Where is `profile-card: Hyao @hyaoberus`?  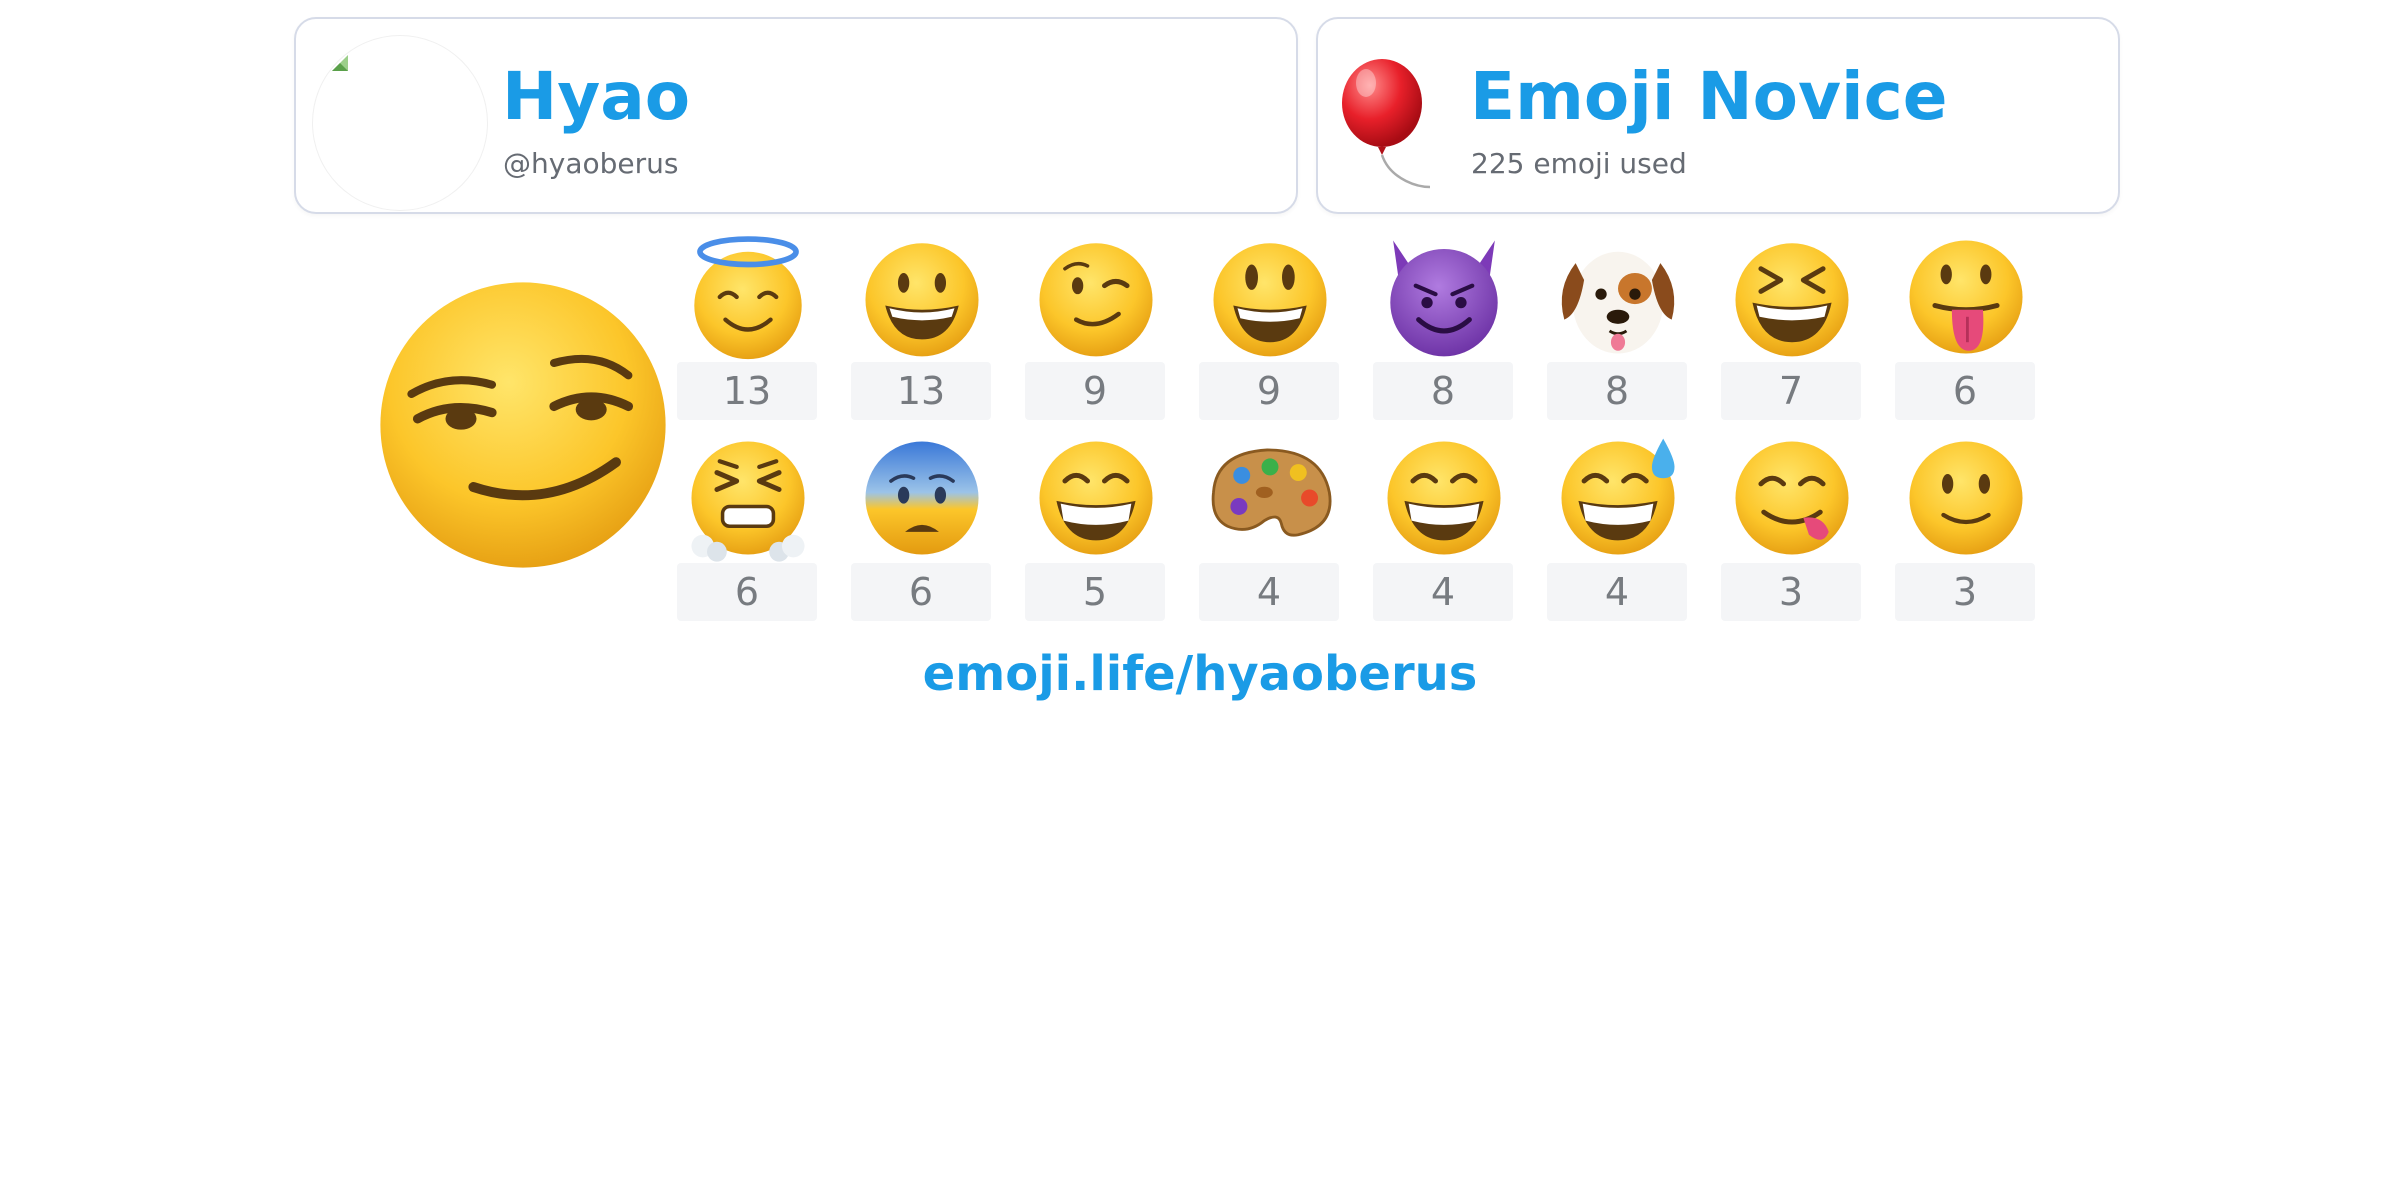 profile-card: Hyao @hyaoberus is located at coordinates (796, 115).